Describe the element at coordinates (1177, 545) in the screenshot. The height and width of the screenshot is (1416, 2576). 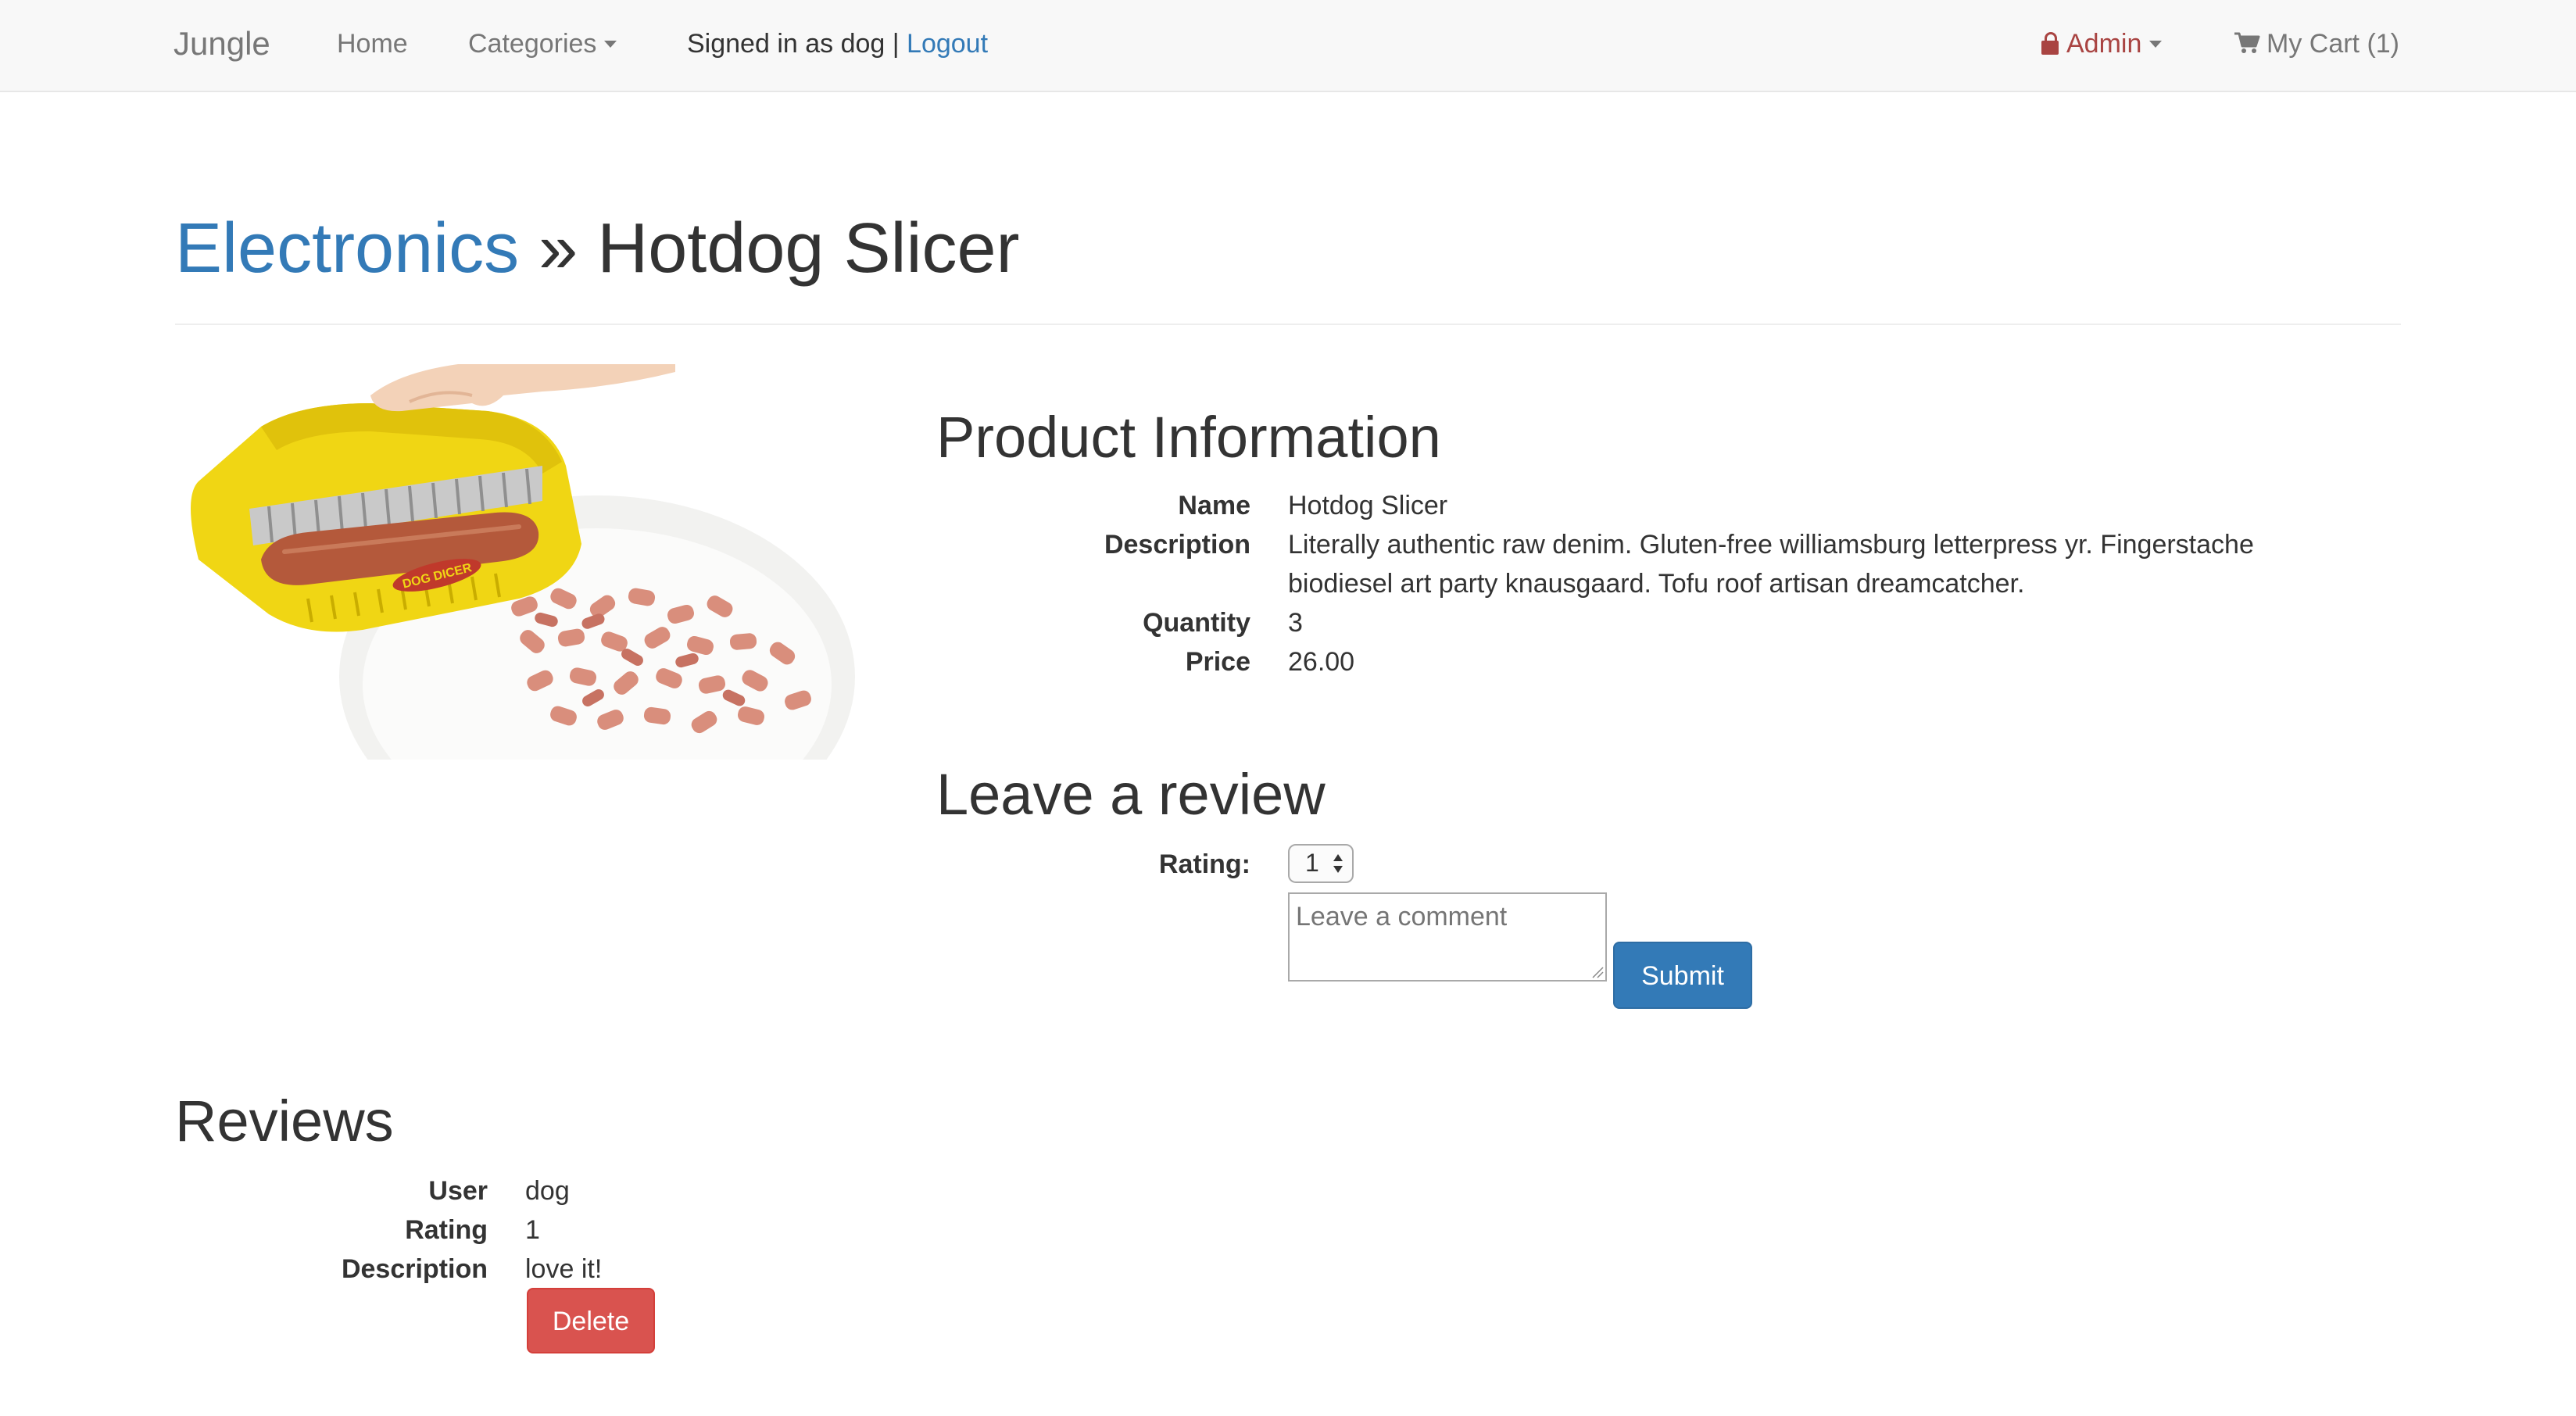
I see `description-label: Description` at that location.